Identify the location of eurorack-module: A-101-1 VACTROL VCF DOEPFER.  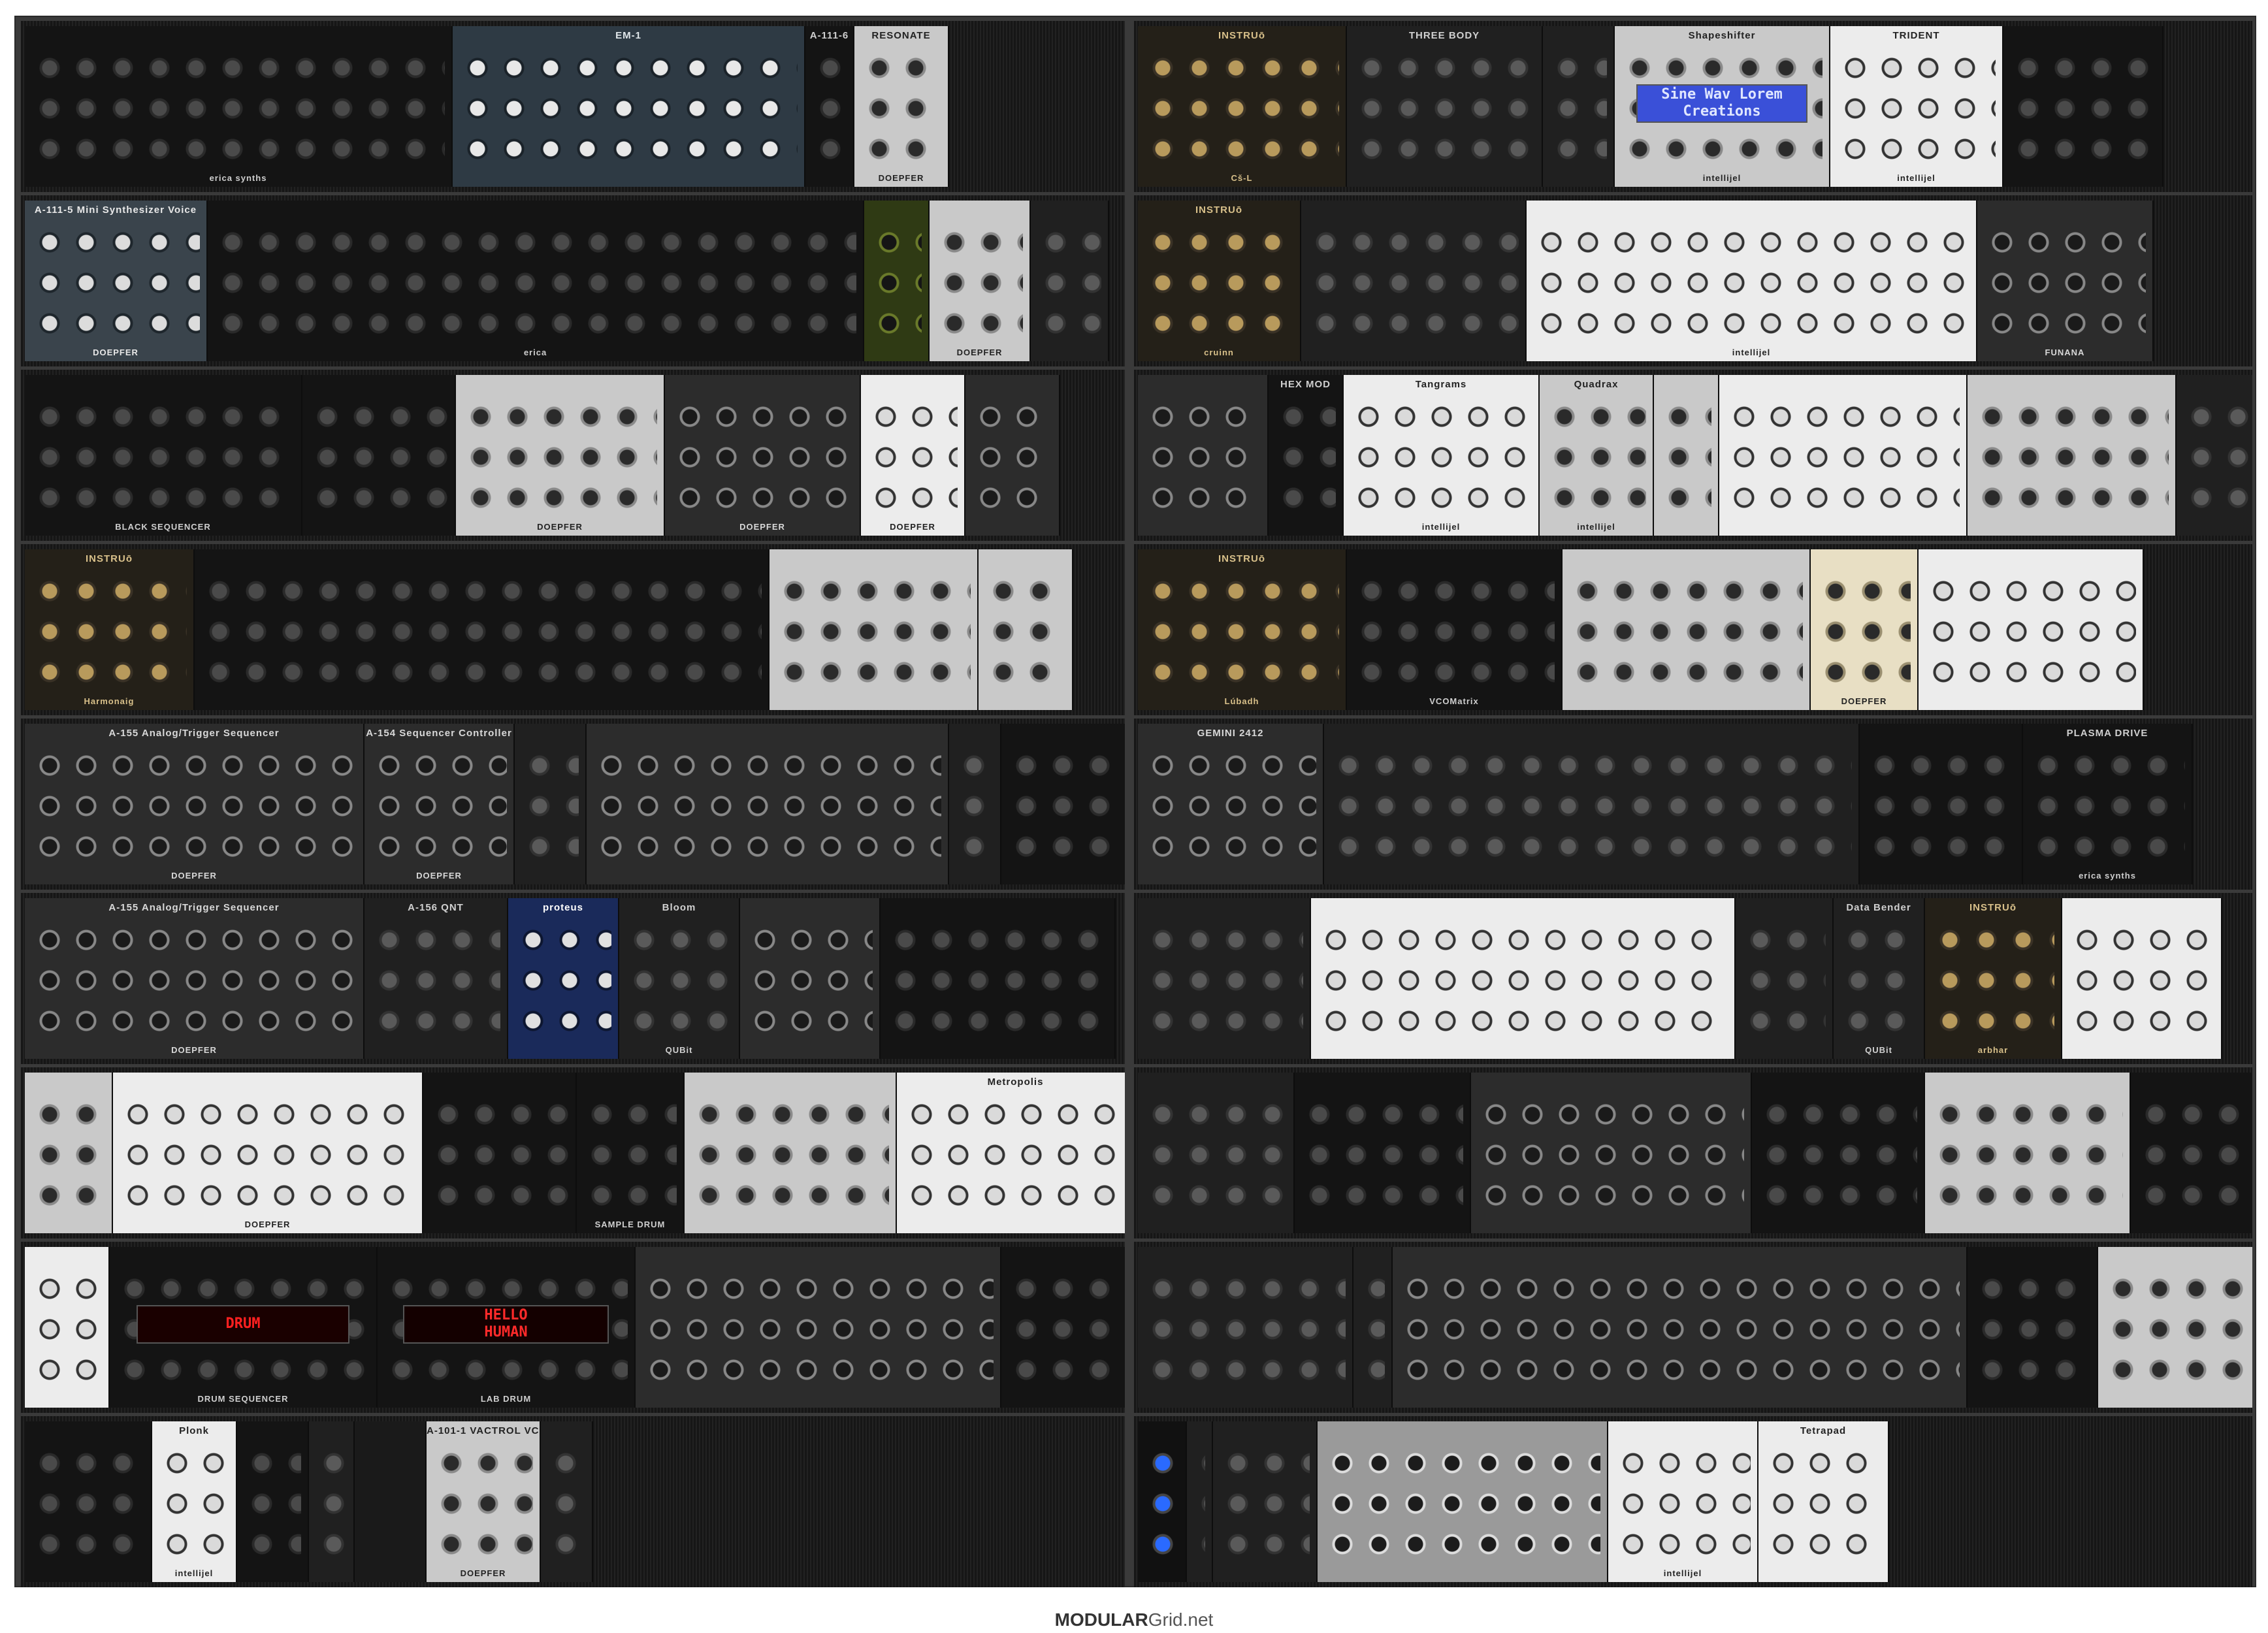
(484, 1501).